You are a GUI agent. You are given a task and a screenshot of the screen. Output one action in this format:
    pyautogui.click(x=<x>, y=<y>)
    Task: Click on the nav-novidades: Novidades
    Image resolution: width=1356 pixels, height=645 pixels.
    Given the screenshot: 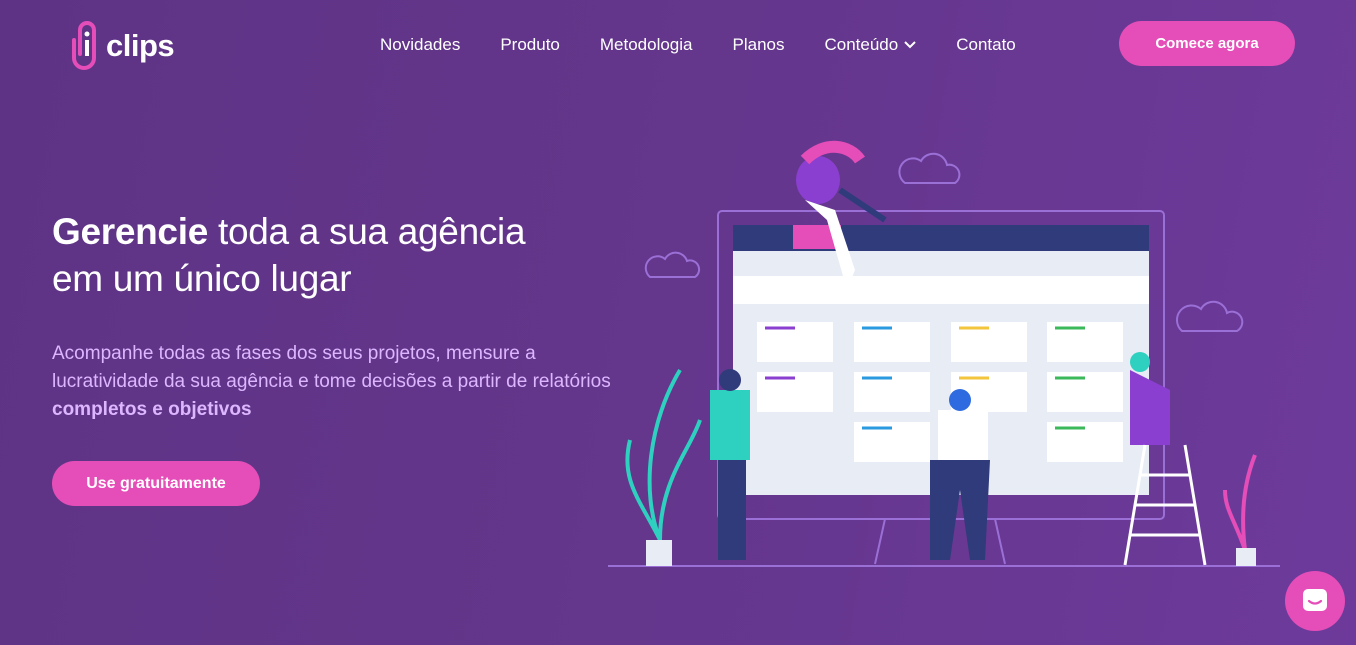 What is the action you would take?
    pyautogui.click(x=420, y=45)
    